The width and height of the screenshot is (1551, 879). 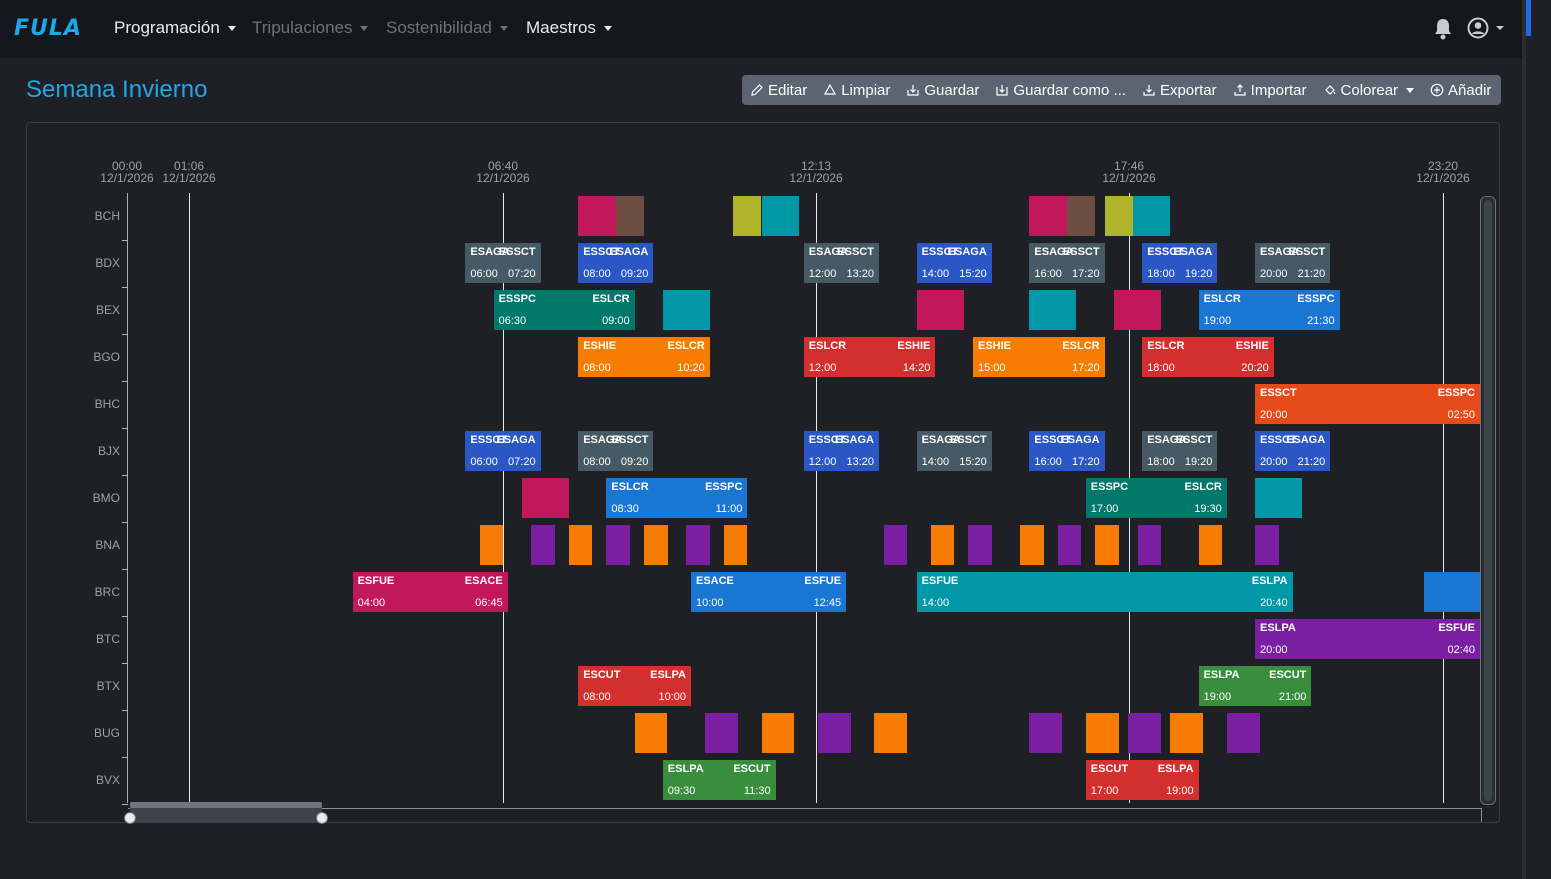 I want to click on bell-icon, so click(x=1443, y=29).